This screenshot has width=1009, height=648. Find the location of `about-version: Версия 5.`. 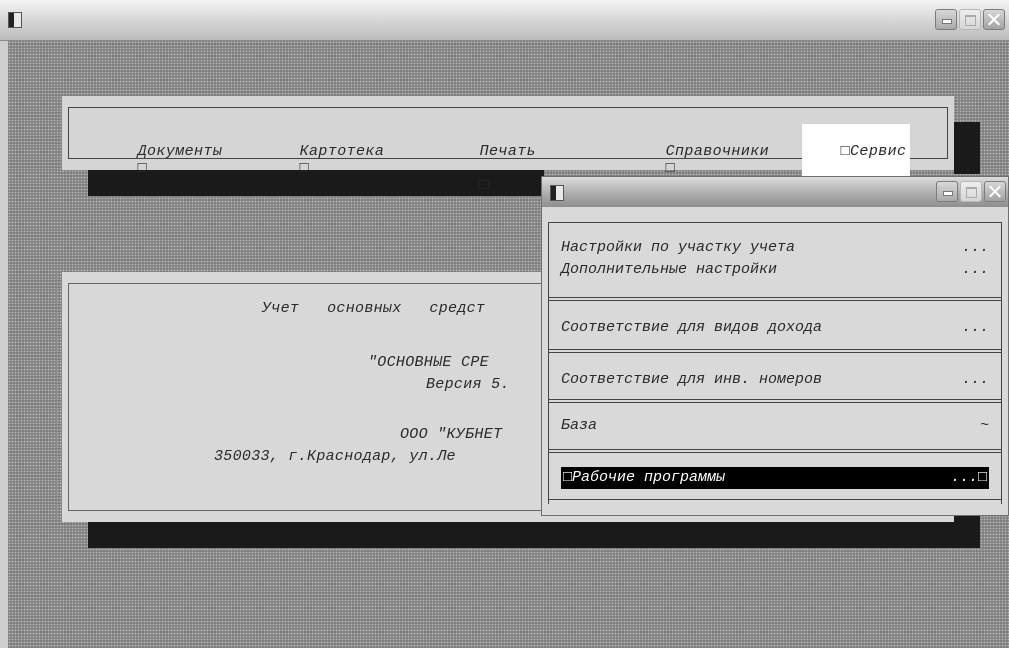

about-version: Версия 5. is located at coordinates (468, 384).